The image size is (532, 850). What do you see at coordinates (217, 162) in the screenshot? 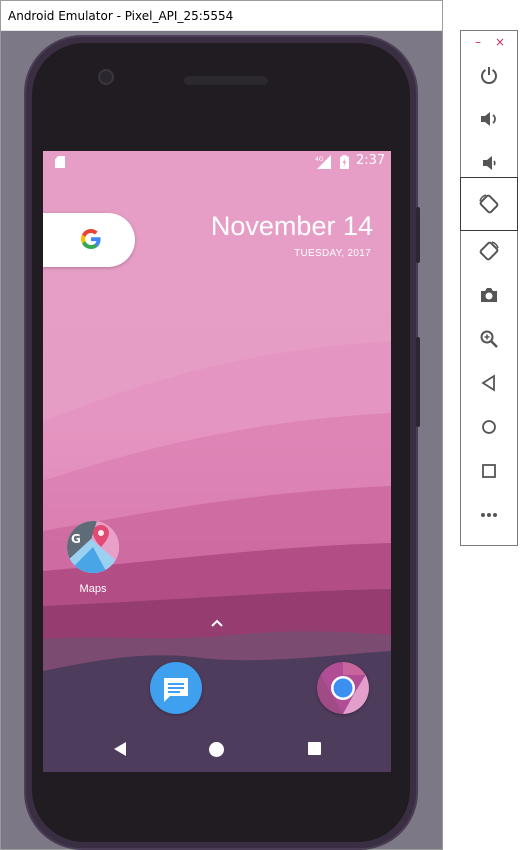
I see `status-bar: 4G 2:37` at bounding box center [217, 162].